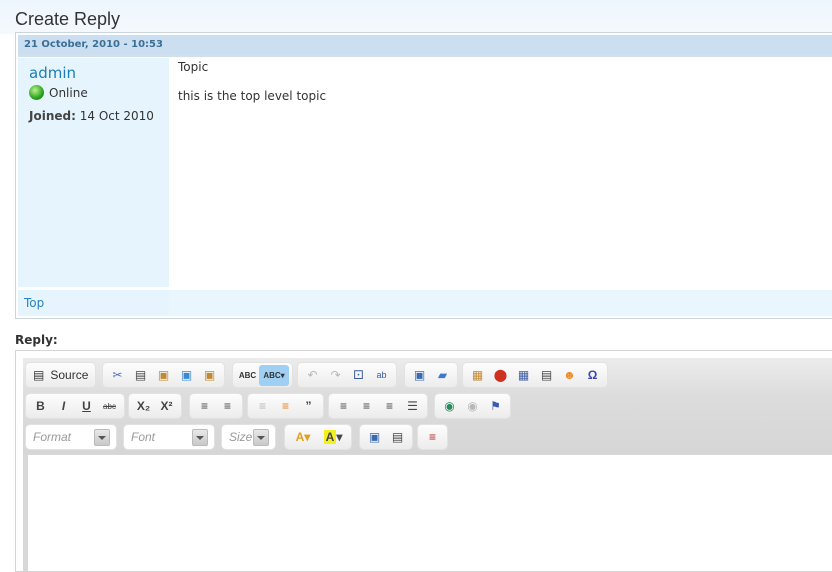  What do you see at coordinates (442, 375) in the screenshot?
I see `remove-format-icon: ▰` at bounding box center [442, 375].